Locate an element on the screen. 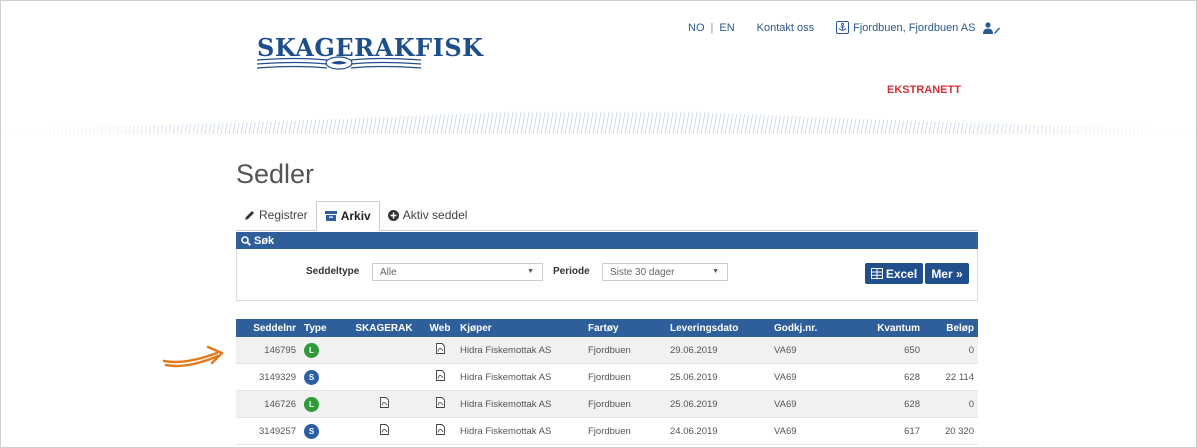 Image resolution: width=1197 pixels, height=448 pixels. cell-kvantum: 617 is located at coordinates (884, 431).